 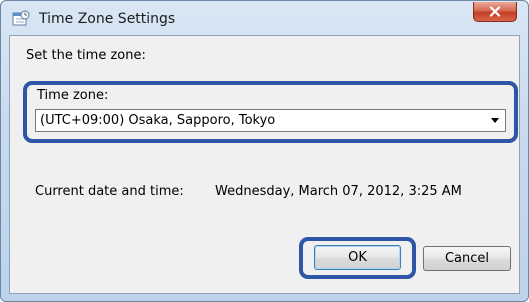 I want to click on title-bar: Time Zone Settings, so click(x=264, y=18).